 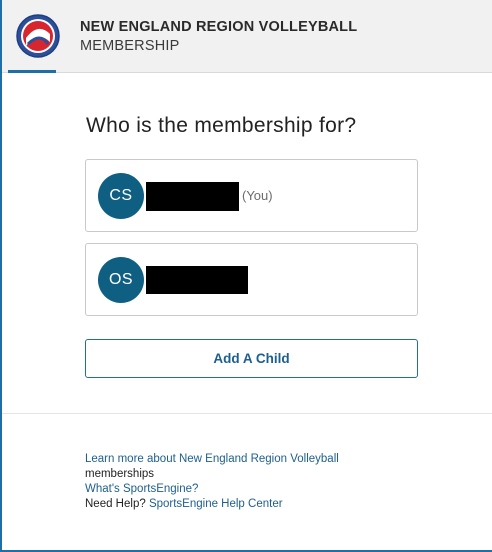 What do you see at coordinates (216, 504) in the screenshot?
I see `help-center-link: SportsEngine Help Center` at bounding box center [216, 504].